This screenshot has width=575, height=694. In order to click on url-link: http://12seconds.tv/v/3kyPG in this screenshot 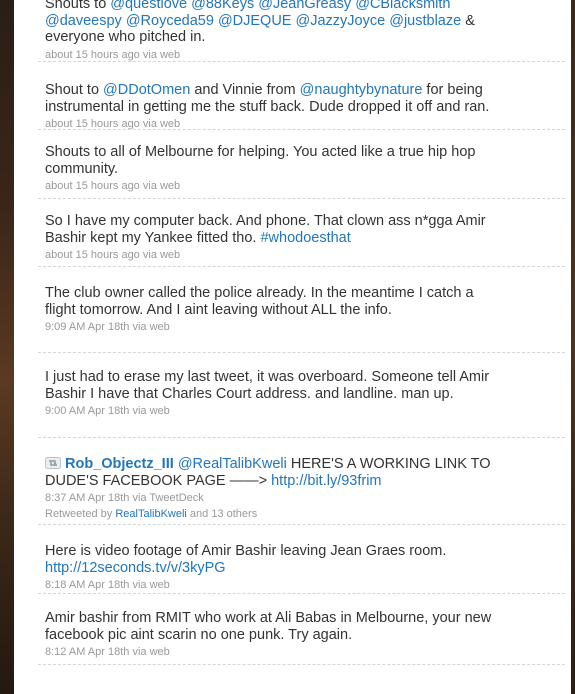, I will do `click(135, 568)`.